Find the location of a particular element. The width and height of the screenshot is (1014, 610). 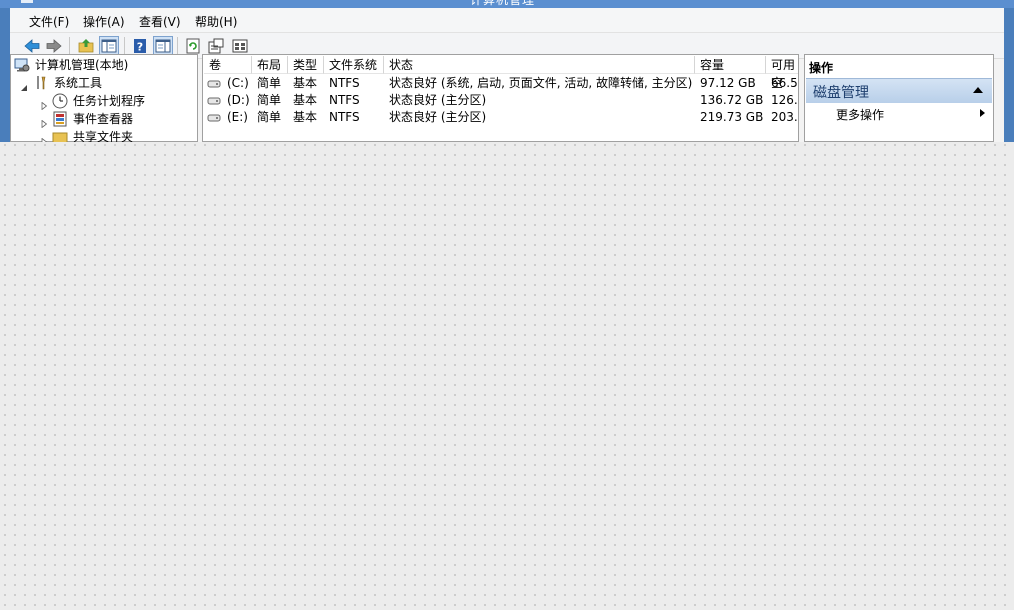

submenu-arrow-icon is located at coordinates (982, 113).